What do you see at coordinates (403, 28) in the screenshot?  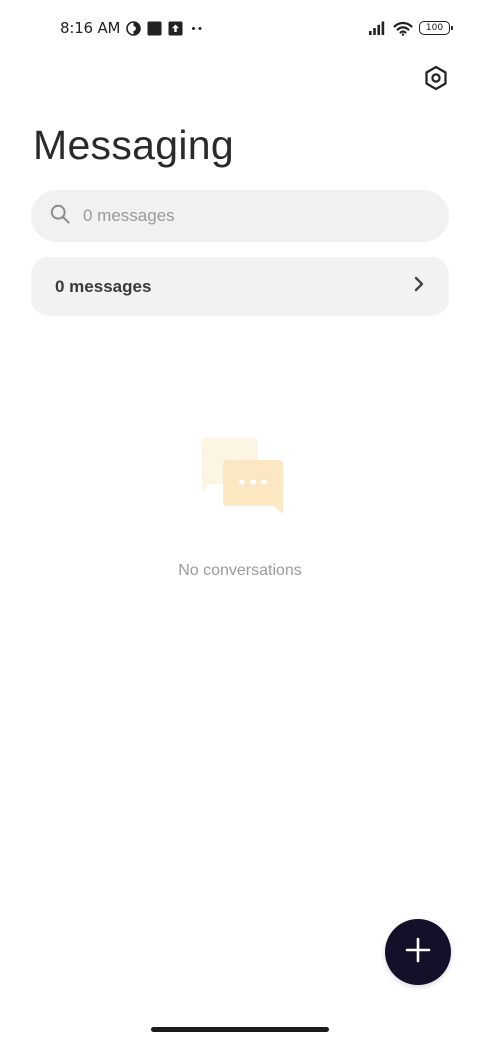 I see `wifi-icon` at bounding box center [403, 28].